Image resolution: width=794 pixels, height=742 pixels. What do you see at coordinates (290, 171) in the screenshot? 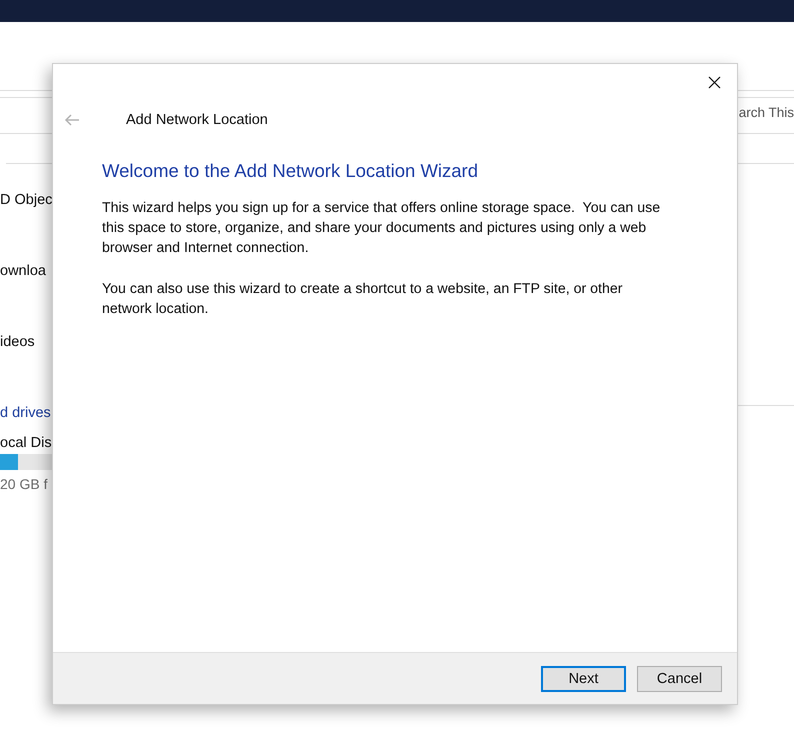
I see `wizard-heading: Welcome to the Add Network Location Wizard` at bounding box center [290, 171].